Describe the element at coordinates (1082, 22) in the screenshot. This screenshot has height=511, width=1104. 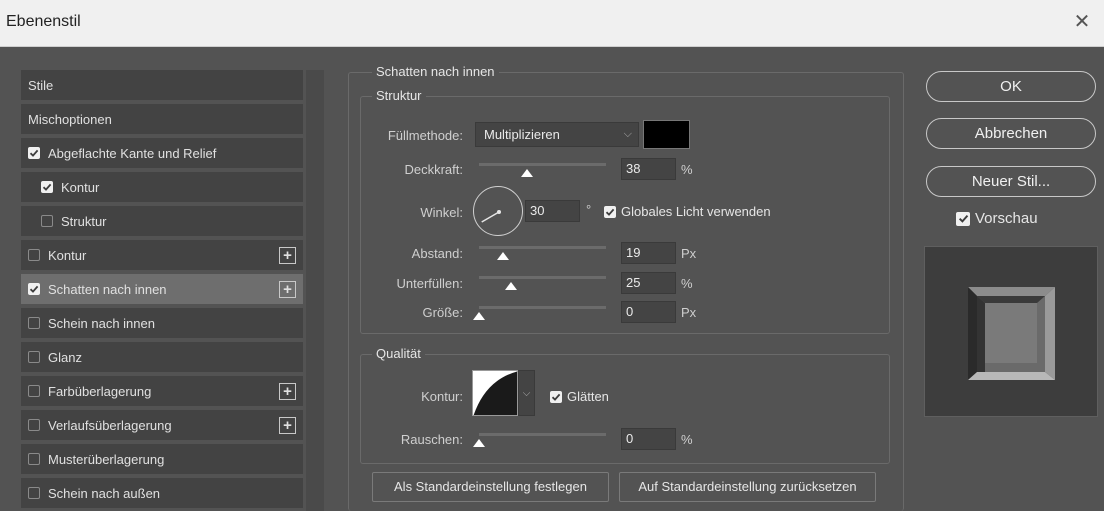
I see `close-icon: ✕` at that location.